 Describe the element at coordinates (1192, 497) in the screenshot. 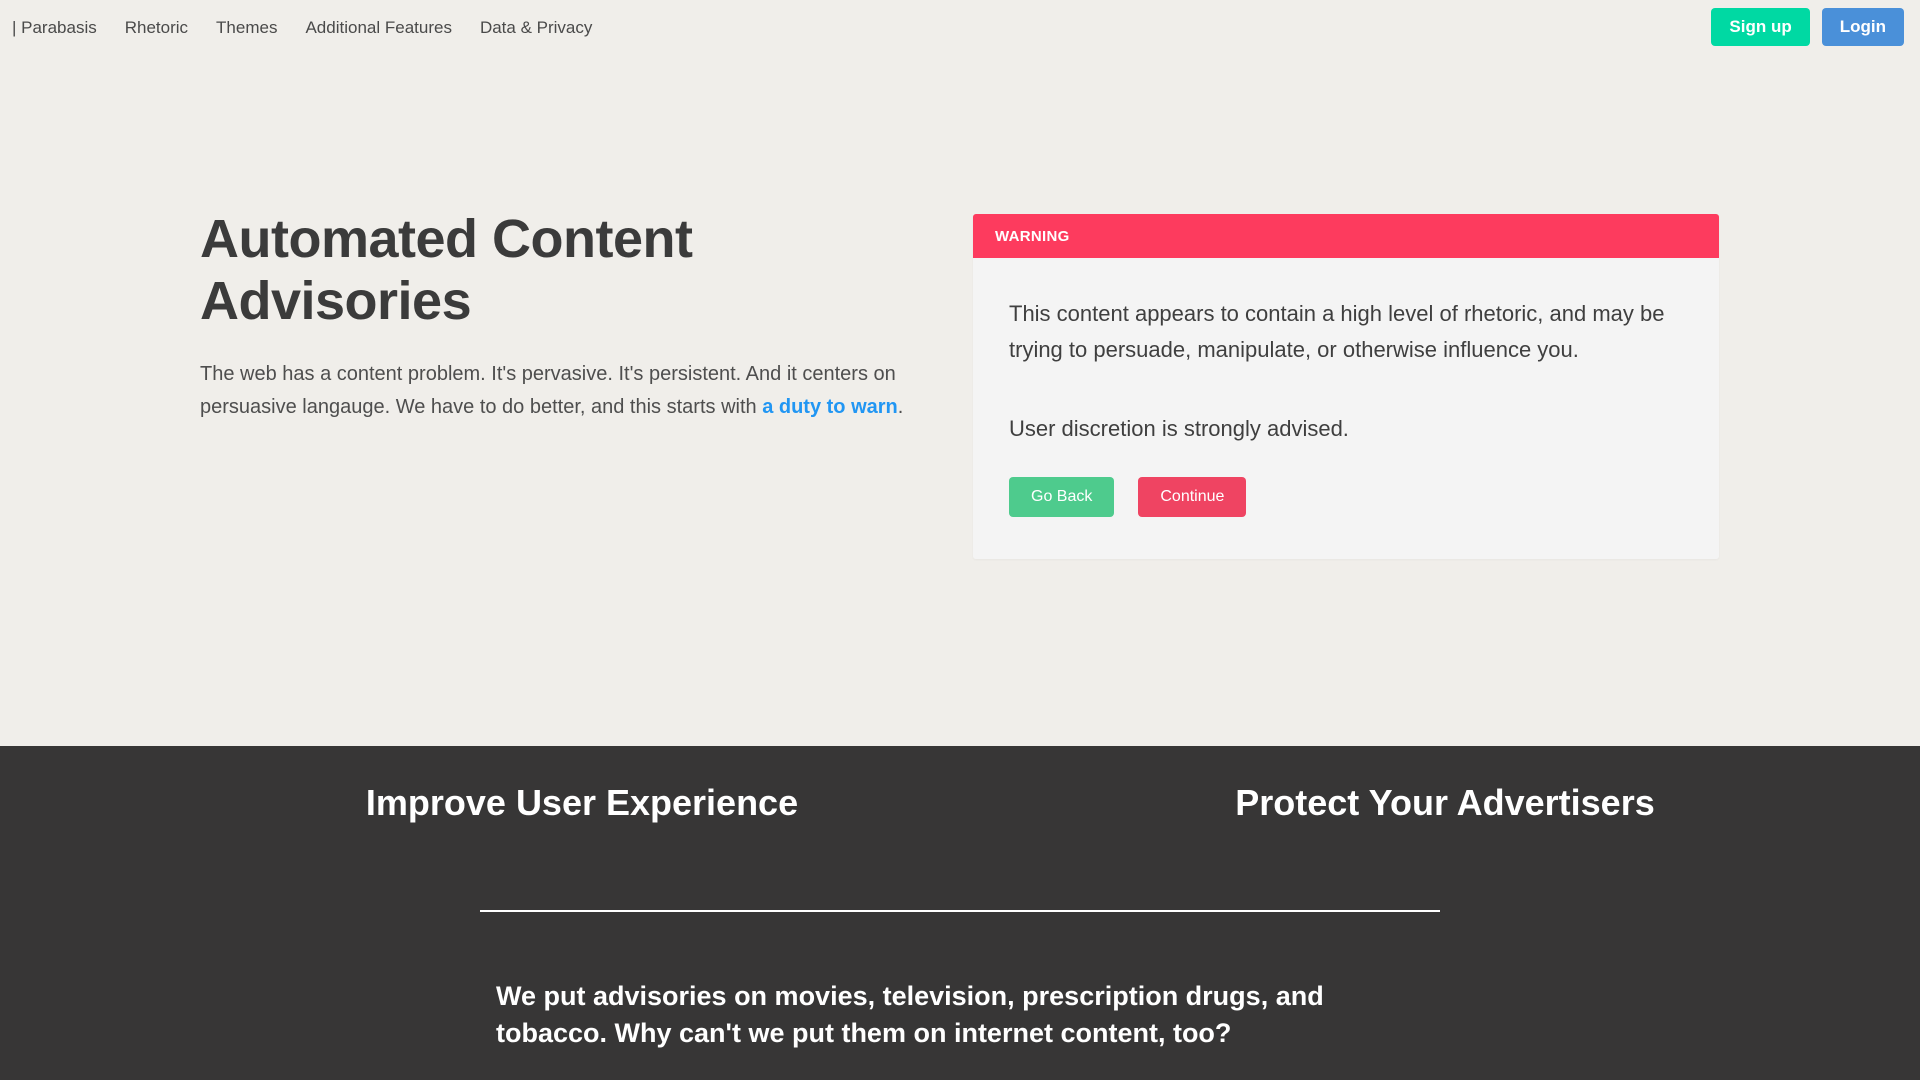

I see `continue-button: Continue` at that location.